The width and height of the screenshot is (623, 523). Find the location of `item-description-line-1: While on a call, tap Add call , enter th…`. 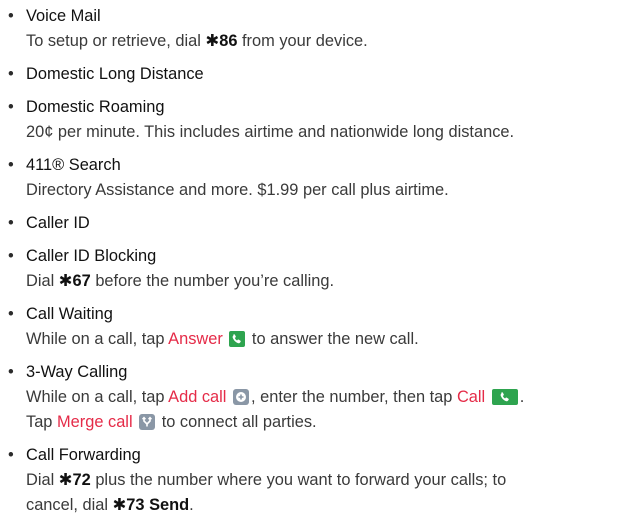

item-description-line-1: While on a call, tap Add call , enter th… is located at coordinates (324, 397).